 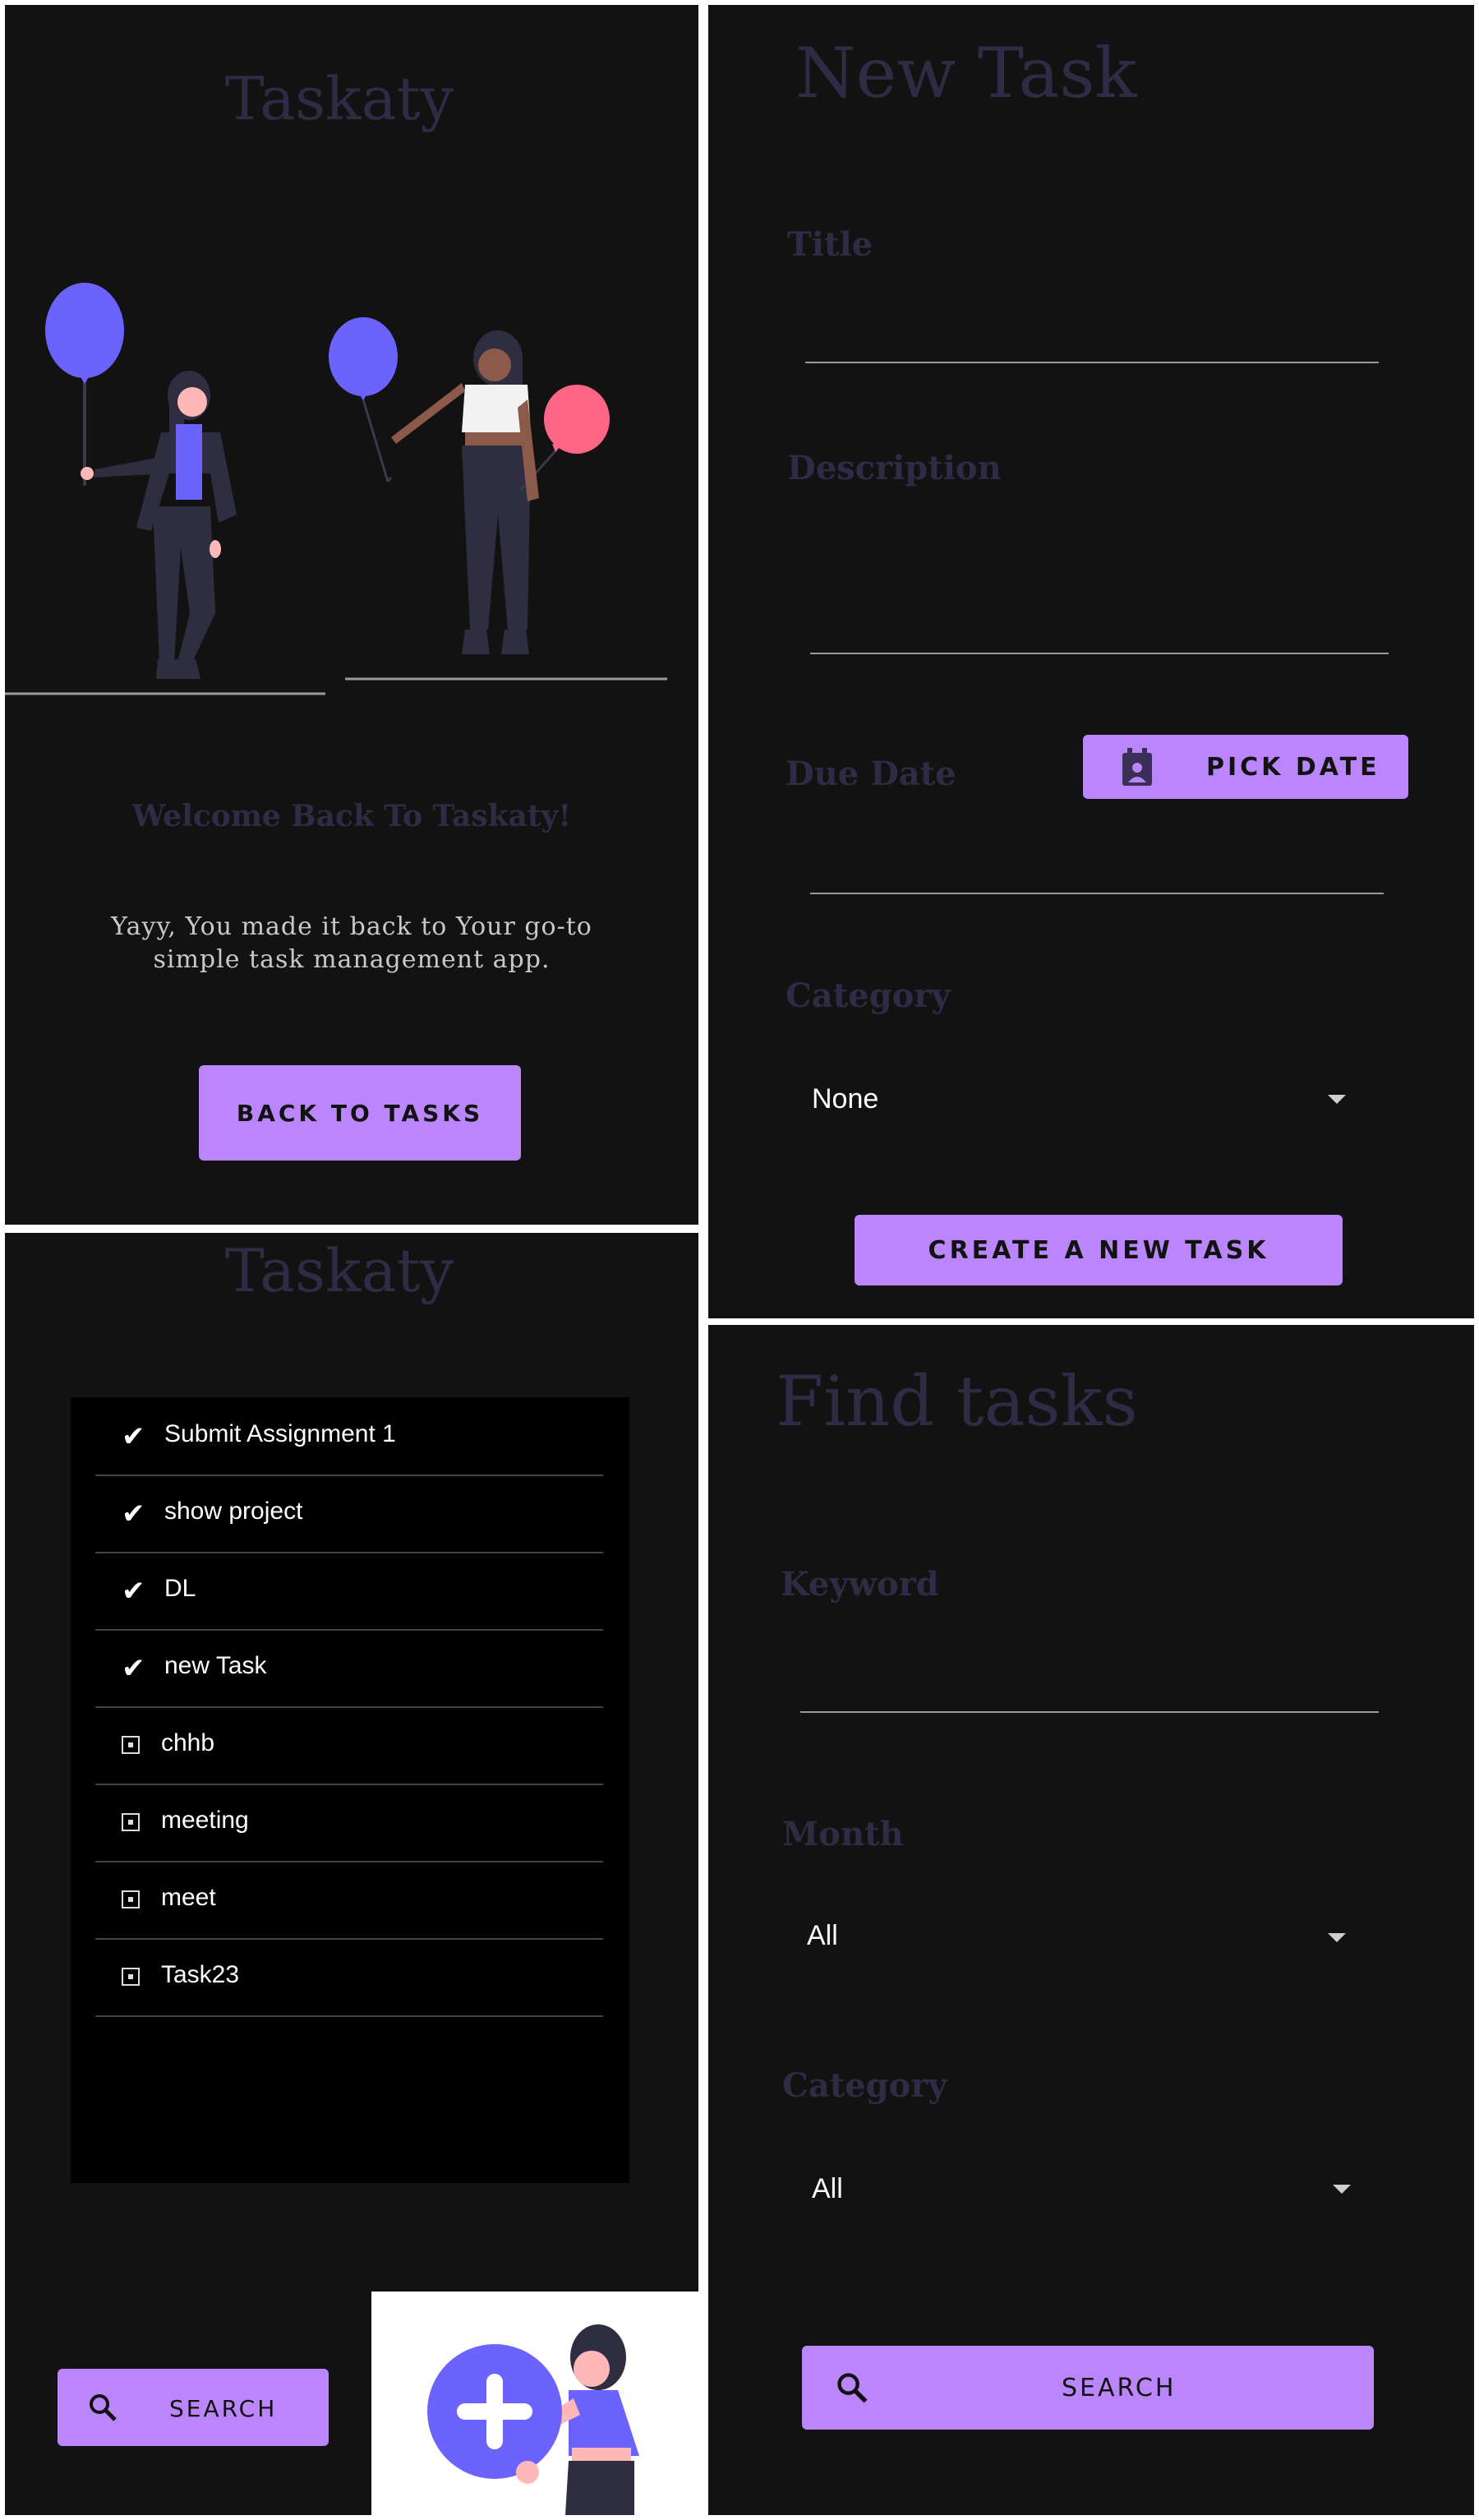 I want to click on list-item: meeting, so click(x=349, y=1823).